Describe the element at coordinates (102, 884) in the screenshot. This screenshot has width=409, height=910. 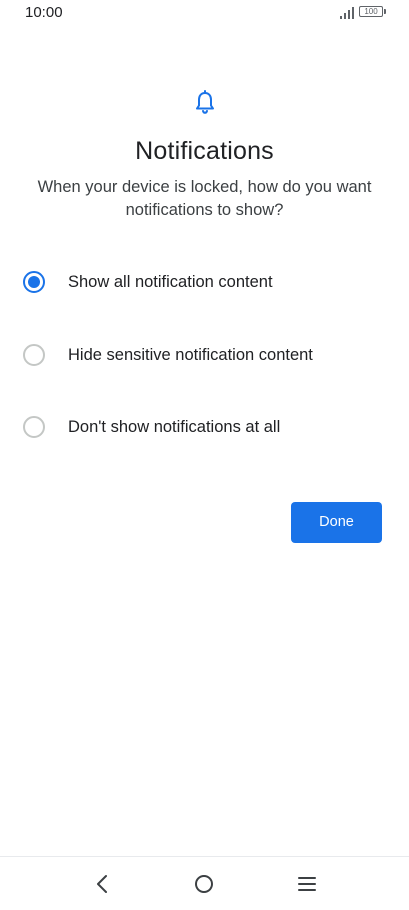
I see `back-chevron-icon` at that location.